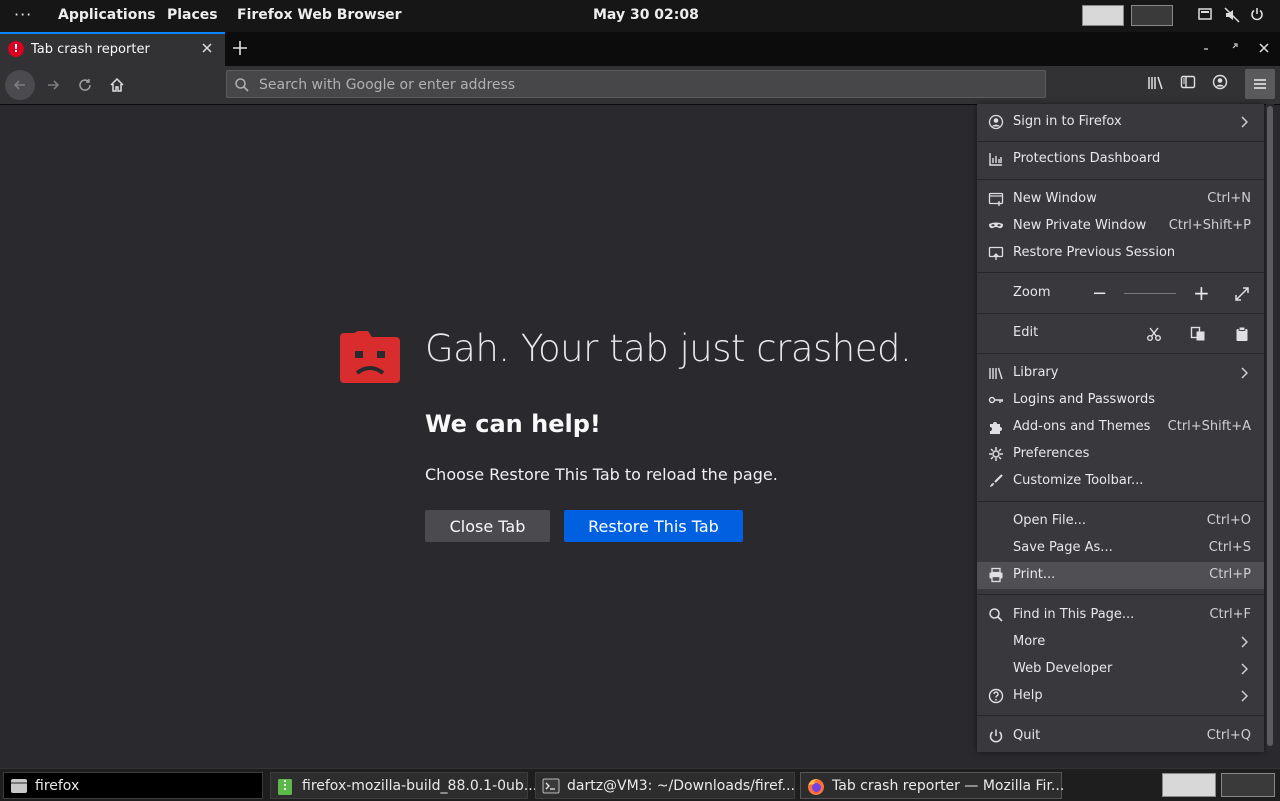 The image size is (1280, 801). What do you see at coordinates (996, 575) in the screenshot?
I see `printer-icon` at bounding box center [996, 575].